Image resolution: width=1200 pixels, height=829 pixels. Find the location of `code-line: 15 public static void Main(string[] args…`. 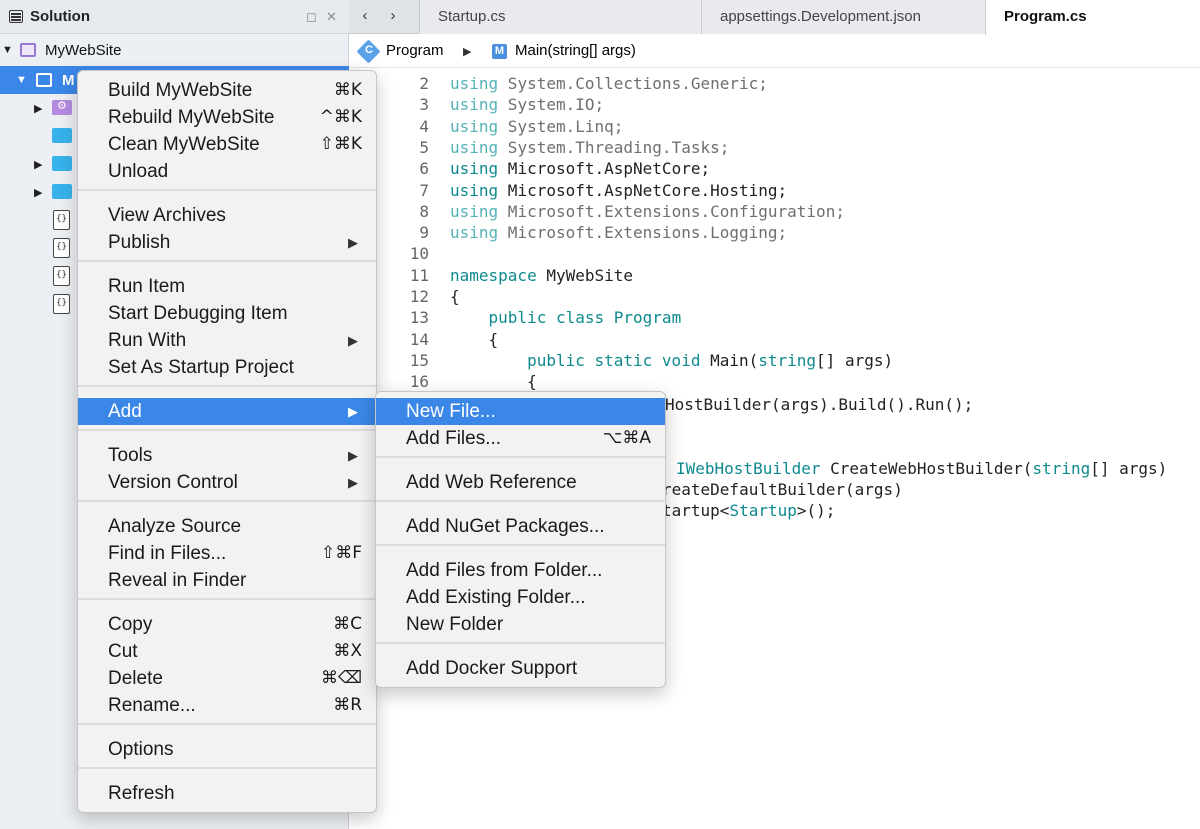

code-line: 15 public static void Main(string[] args… is located at coordinates (774, 360).